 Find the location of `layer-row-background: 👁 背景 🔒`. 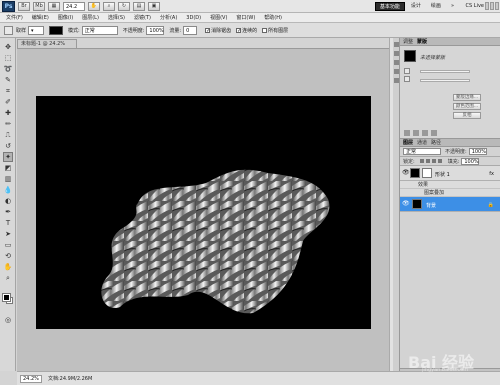

layer-row-background: 👁 背景 🔒 is located at coordinates (450, 204).